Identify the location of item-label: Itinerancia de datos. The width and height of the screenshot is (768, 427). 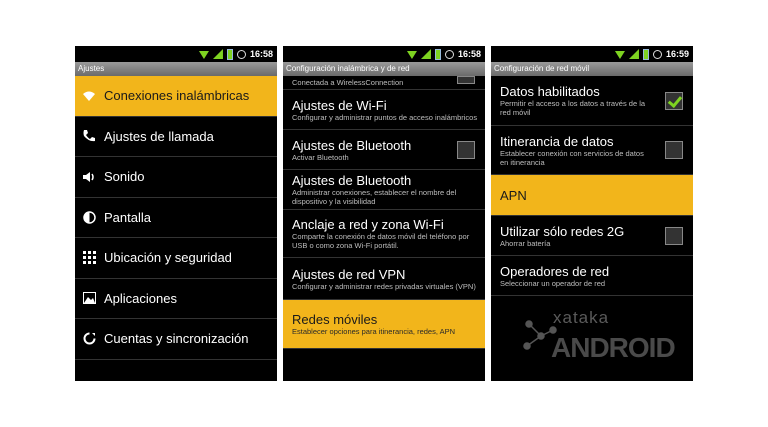
(557, 141).